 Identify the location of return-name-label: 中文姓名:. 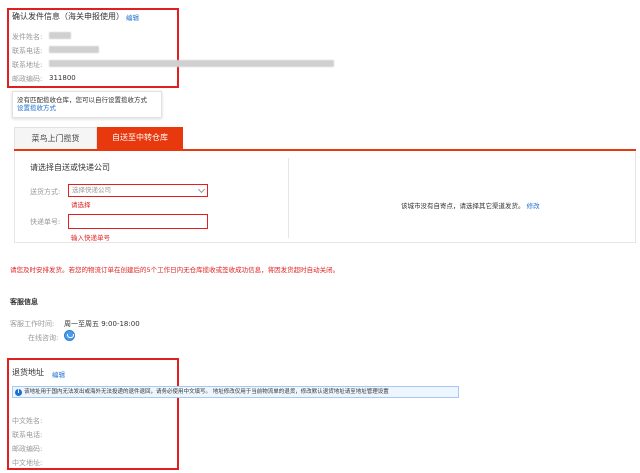
(27, 421).